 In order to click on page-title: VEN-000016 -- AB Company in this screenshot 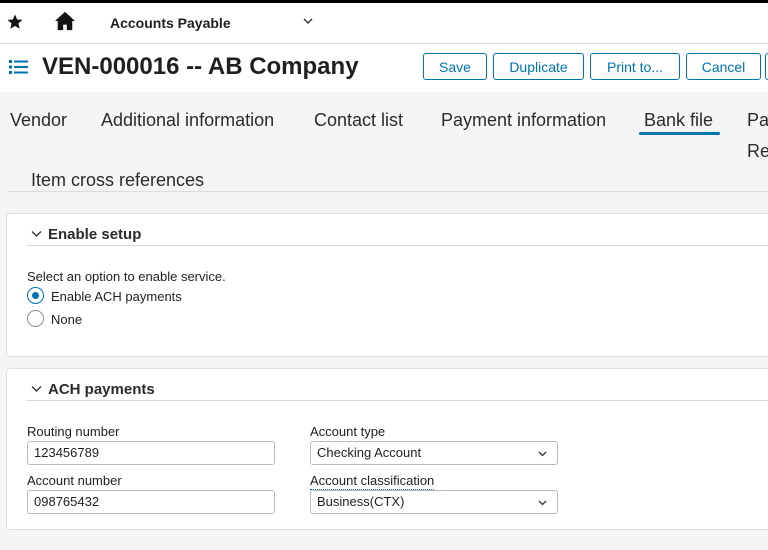, I will do `click(200, 66)`.